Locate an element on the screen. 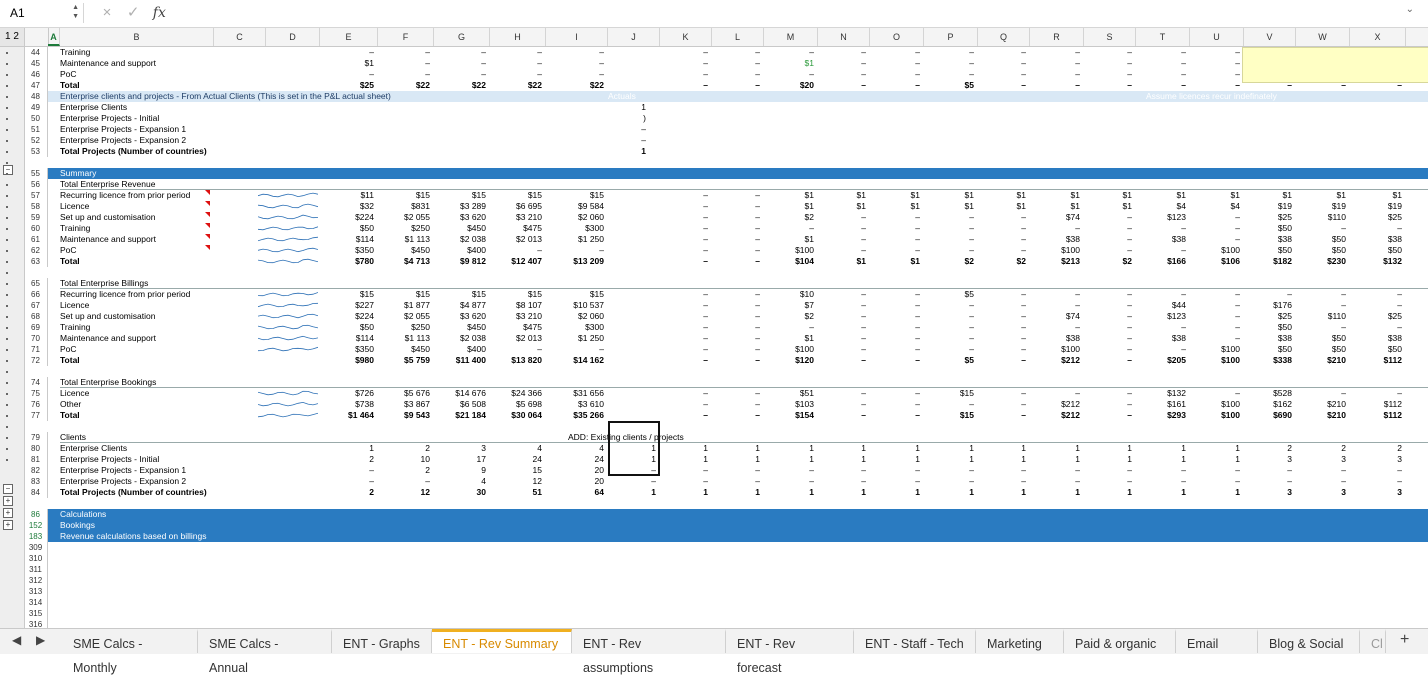 The image size is (1428, 680). cell-g75: $14 676 is located at coordinates (460, 393).